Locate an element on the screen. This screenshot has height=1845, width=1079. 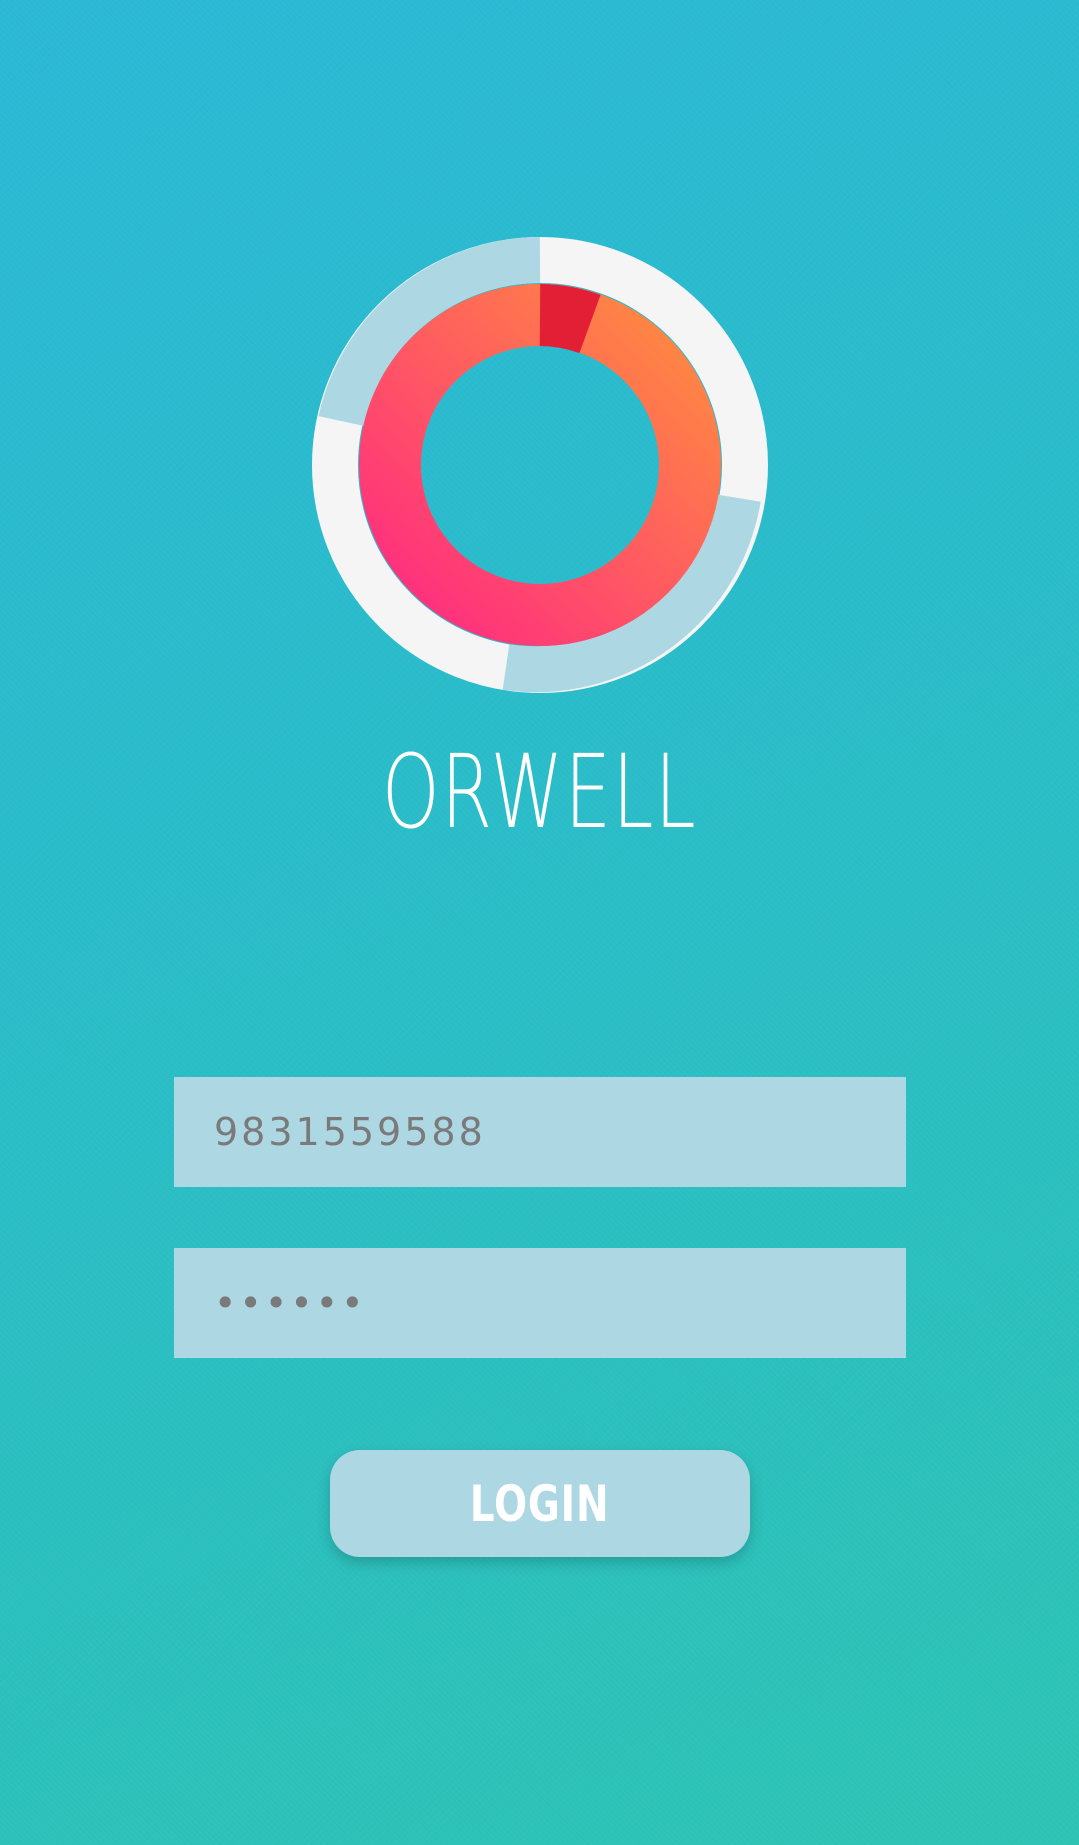
ring-logo-icon is located at coordinates (540, 465).